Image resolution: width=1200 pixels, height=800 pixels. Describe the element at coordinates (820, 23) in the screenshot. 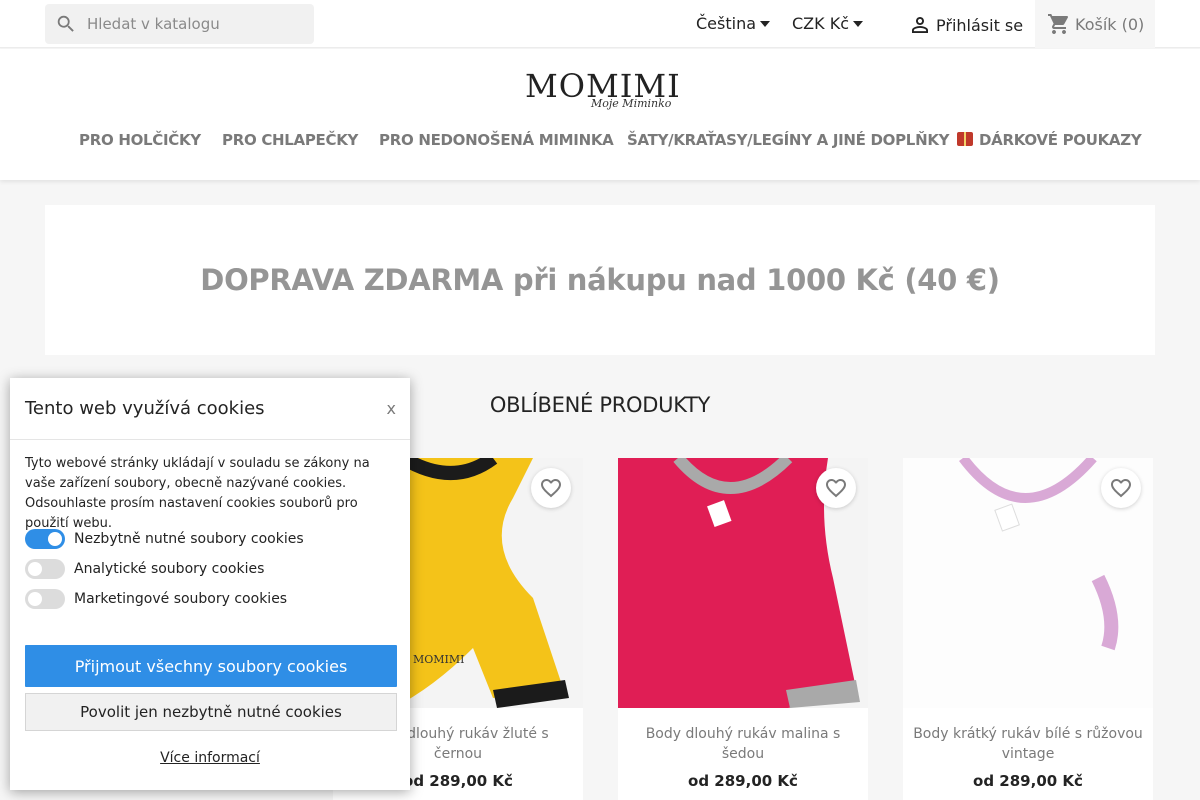

I see `currency-label: CZK Kč` at that location.